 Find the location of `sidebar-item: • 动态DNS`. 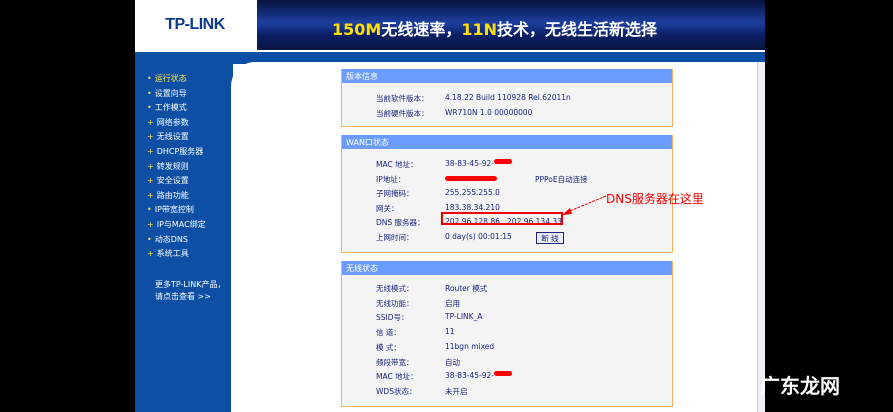

sidebar-item: • 动态DNS is located at coordinates (167, 239).